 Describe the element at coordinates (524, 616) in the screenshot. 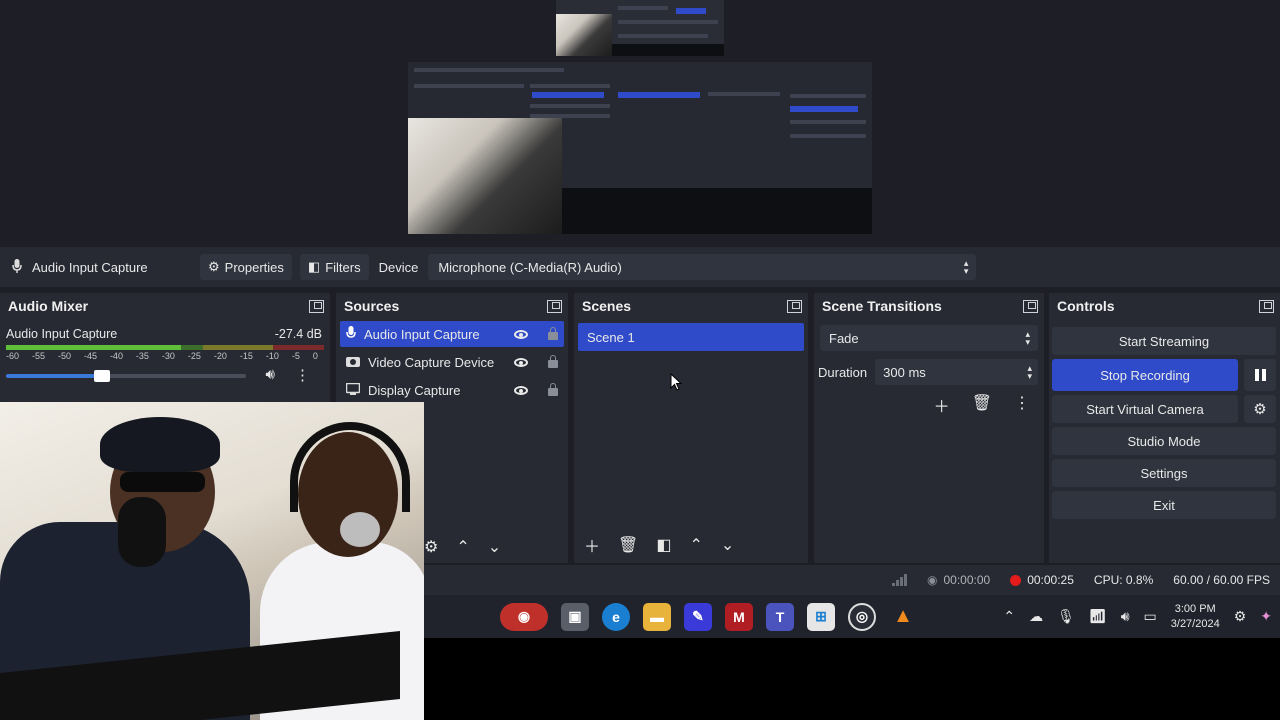

I see `widgets-icon: ◉` at that location.